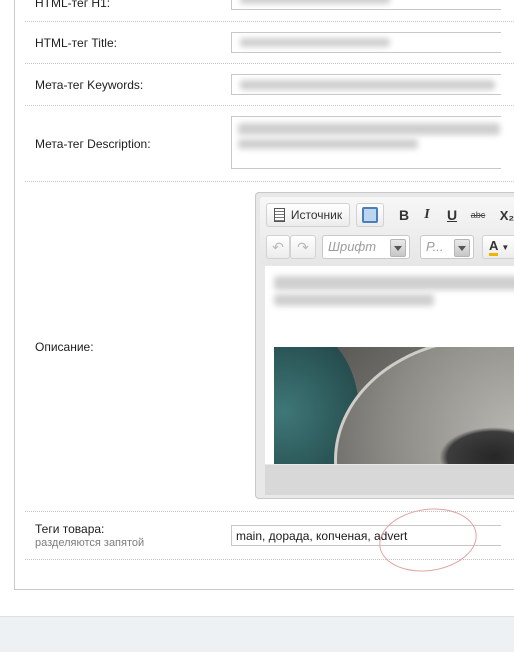  Describe the element at coordinates (504, 215) in the screenshot. I see `subscript-button: X₂` at that location.